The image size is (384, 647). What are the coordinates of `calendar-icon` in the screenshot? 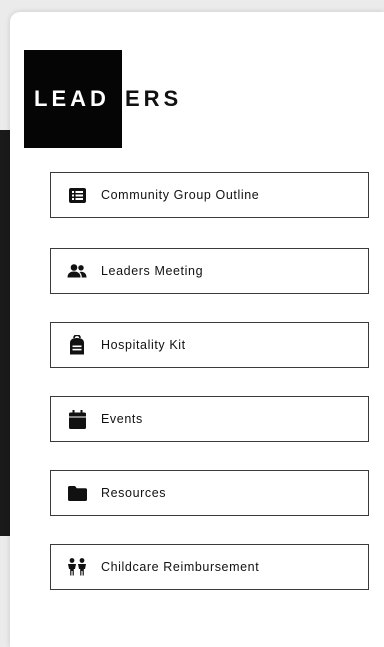 It's located at (77, 419).